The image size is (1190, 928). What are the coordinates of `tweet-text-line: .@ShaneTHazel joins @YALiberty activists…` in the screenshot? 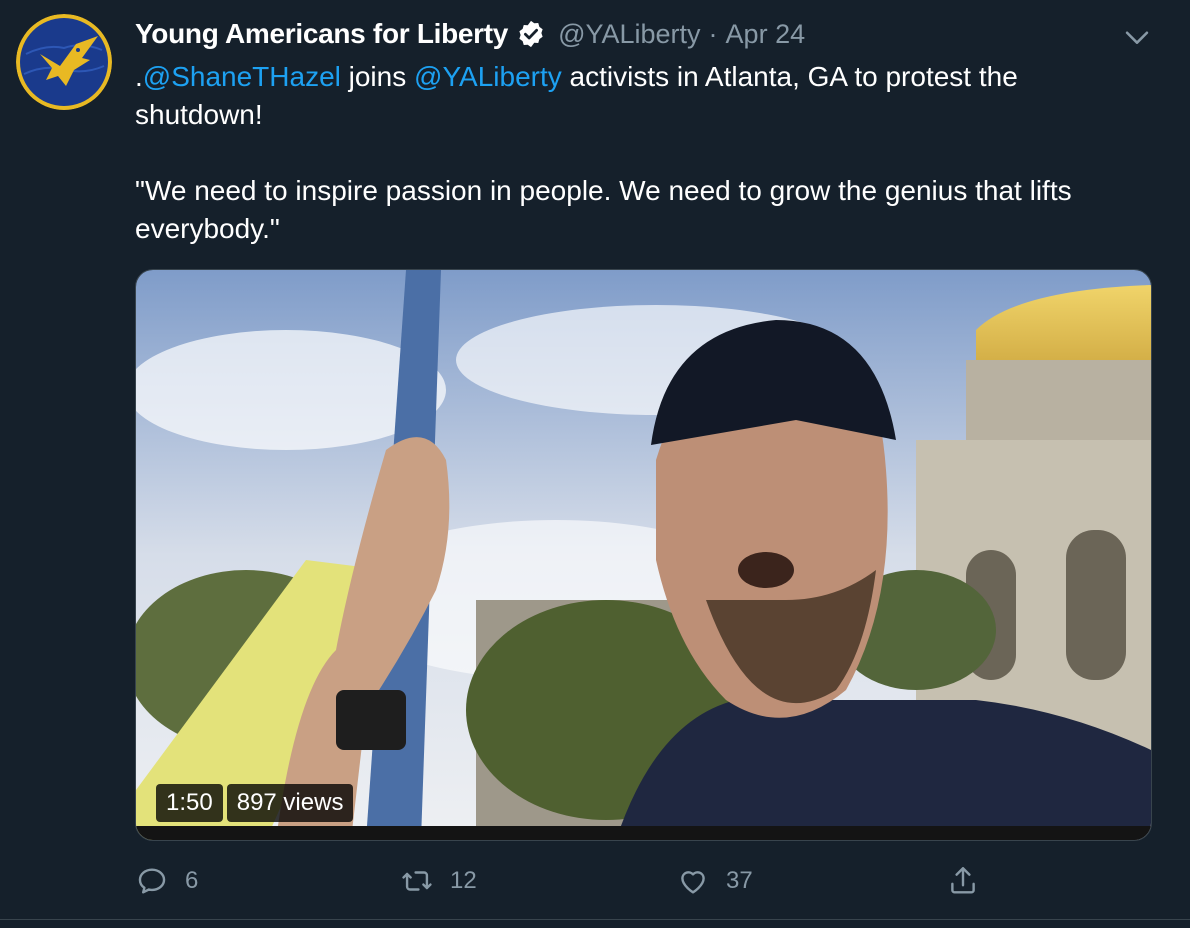 It's located at (635, 96).